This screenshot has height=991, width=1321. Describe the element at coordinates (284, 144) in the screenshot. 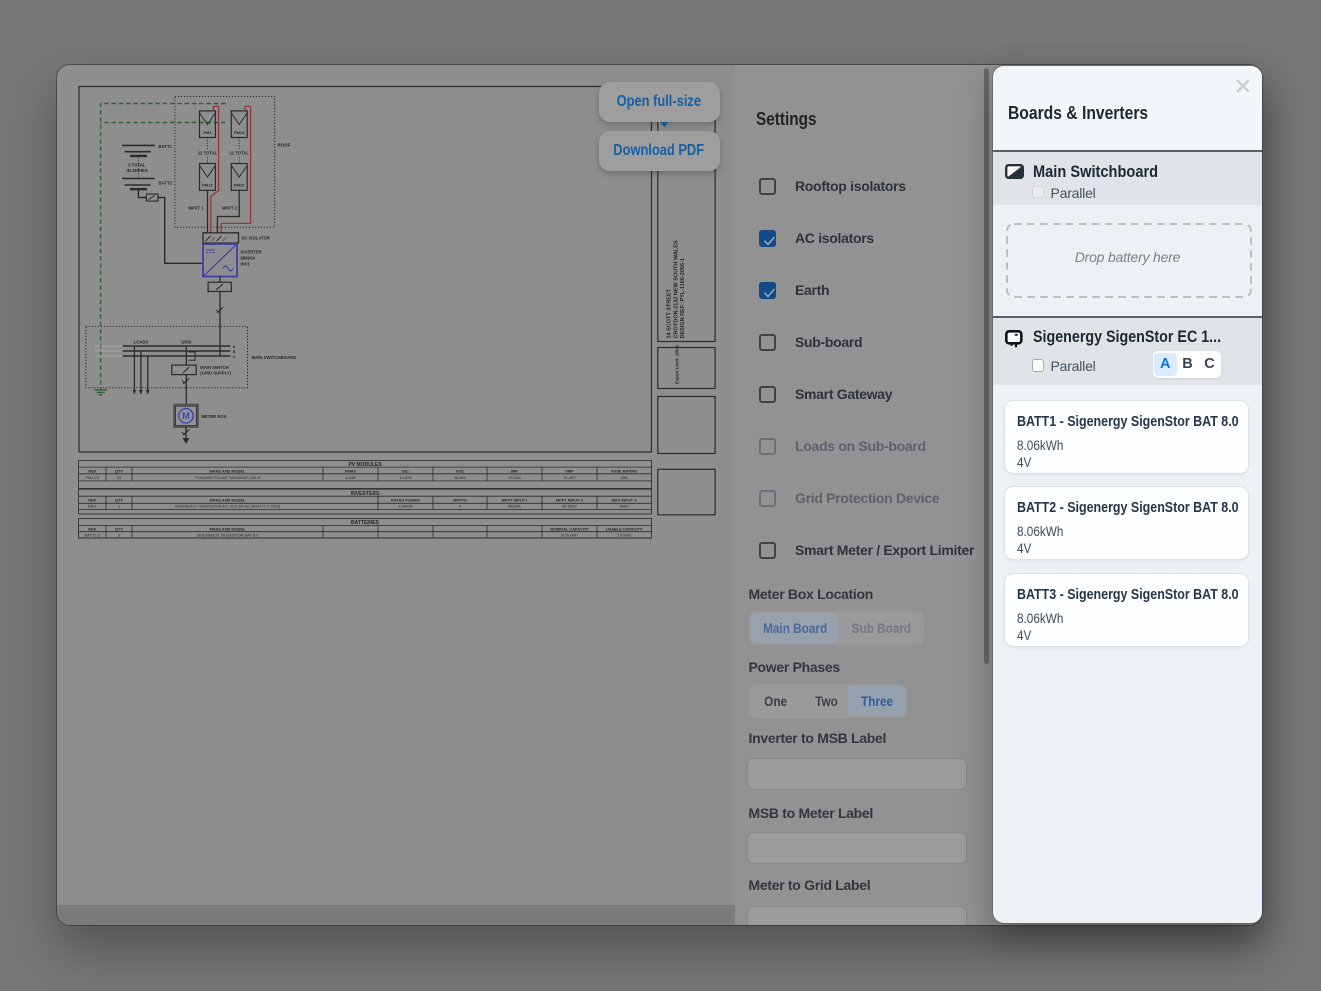

I see `svg-text: ROOF` at that location.